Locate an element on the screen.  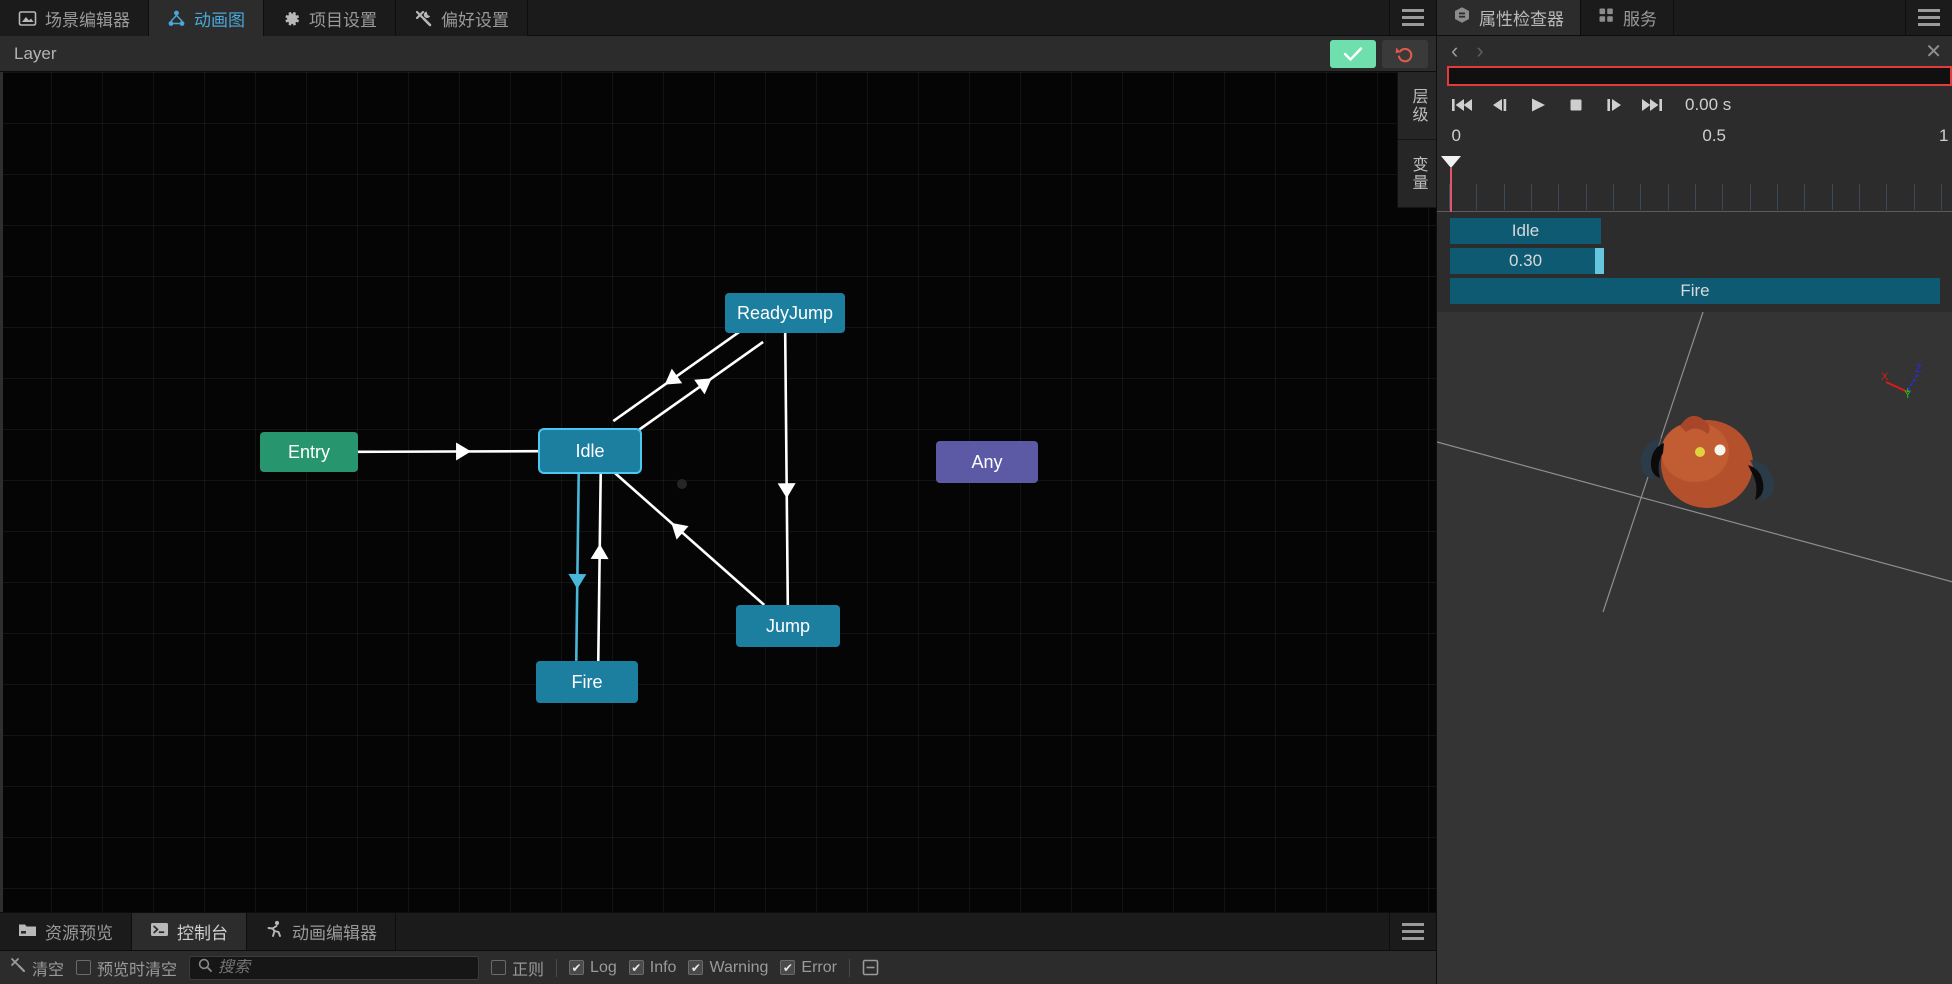
tab-preferences: 偏好设置 is located at coordinates (462, 18).